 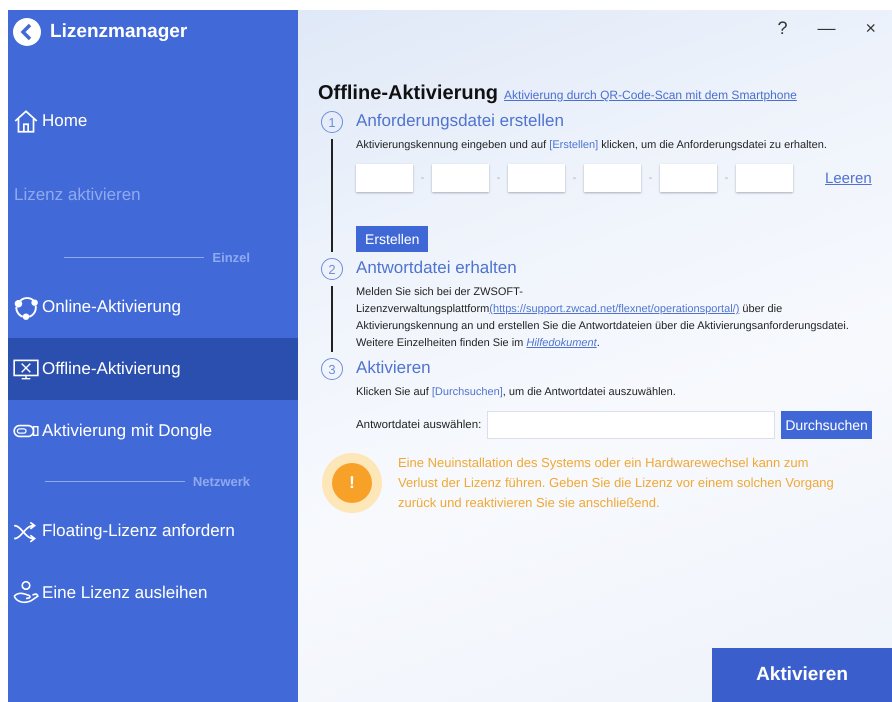 What do you see at coordinates (153, 593) in the screenshot?
I see `sidebar-item: Eine Lizenz ausleihen` at bounding box center [153, 593].